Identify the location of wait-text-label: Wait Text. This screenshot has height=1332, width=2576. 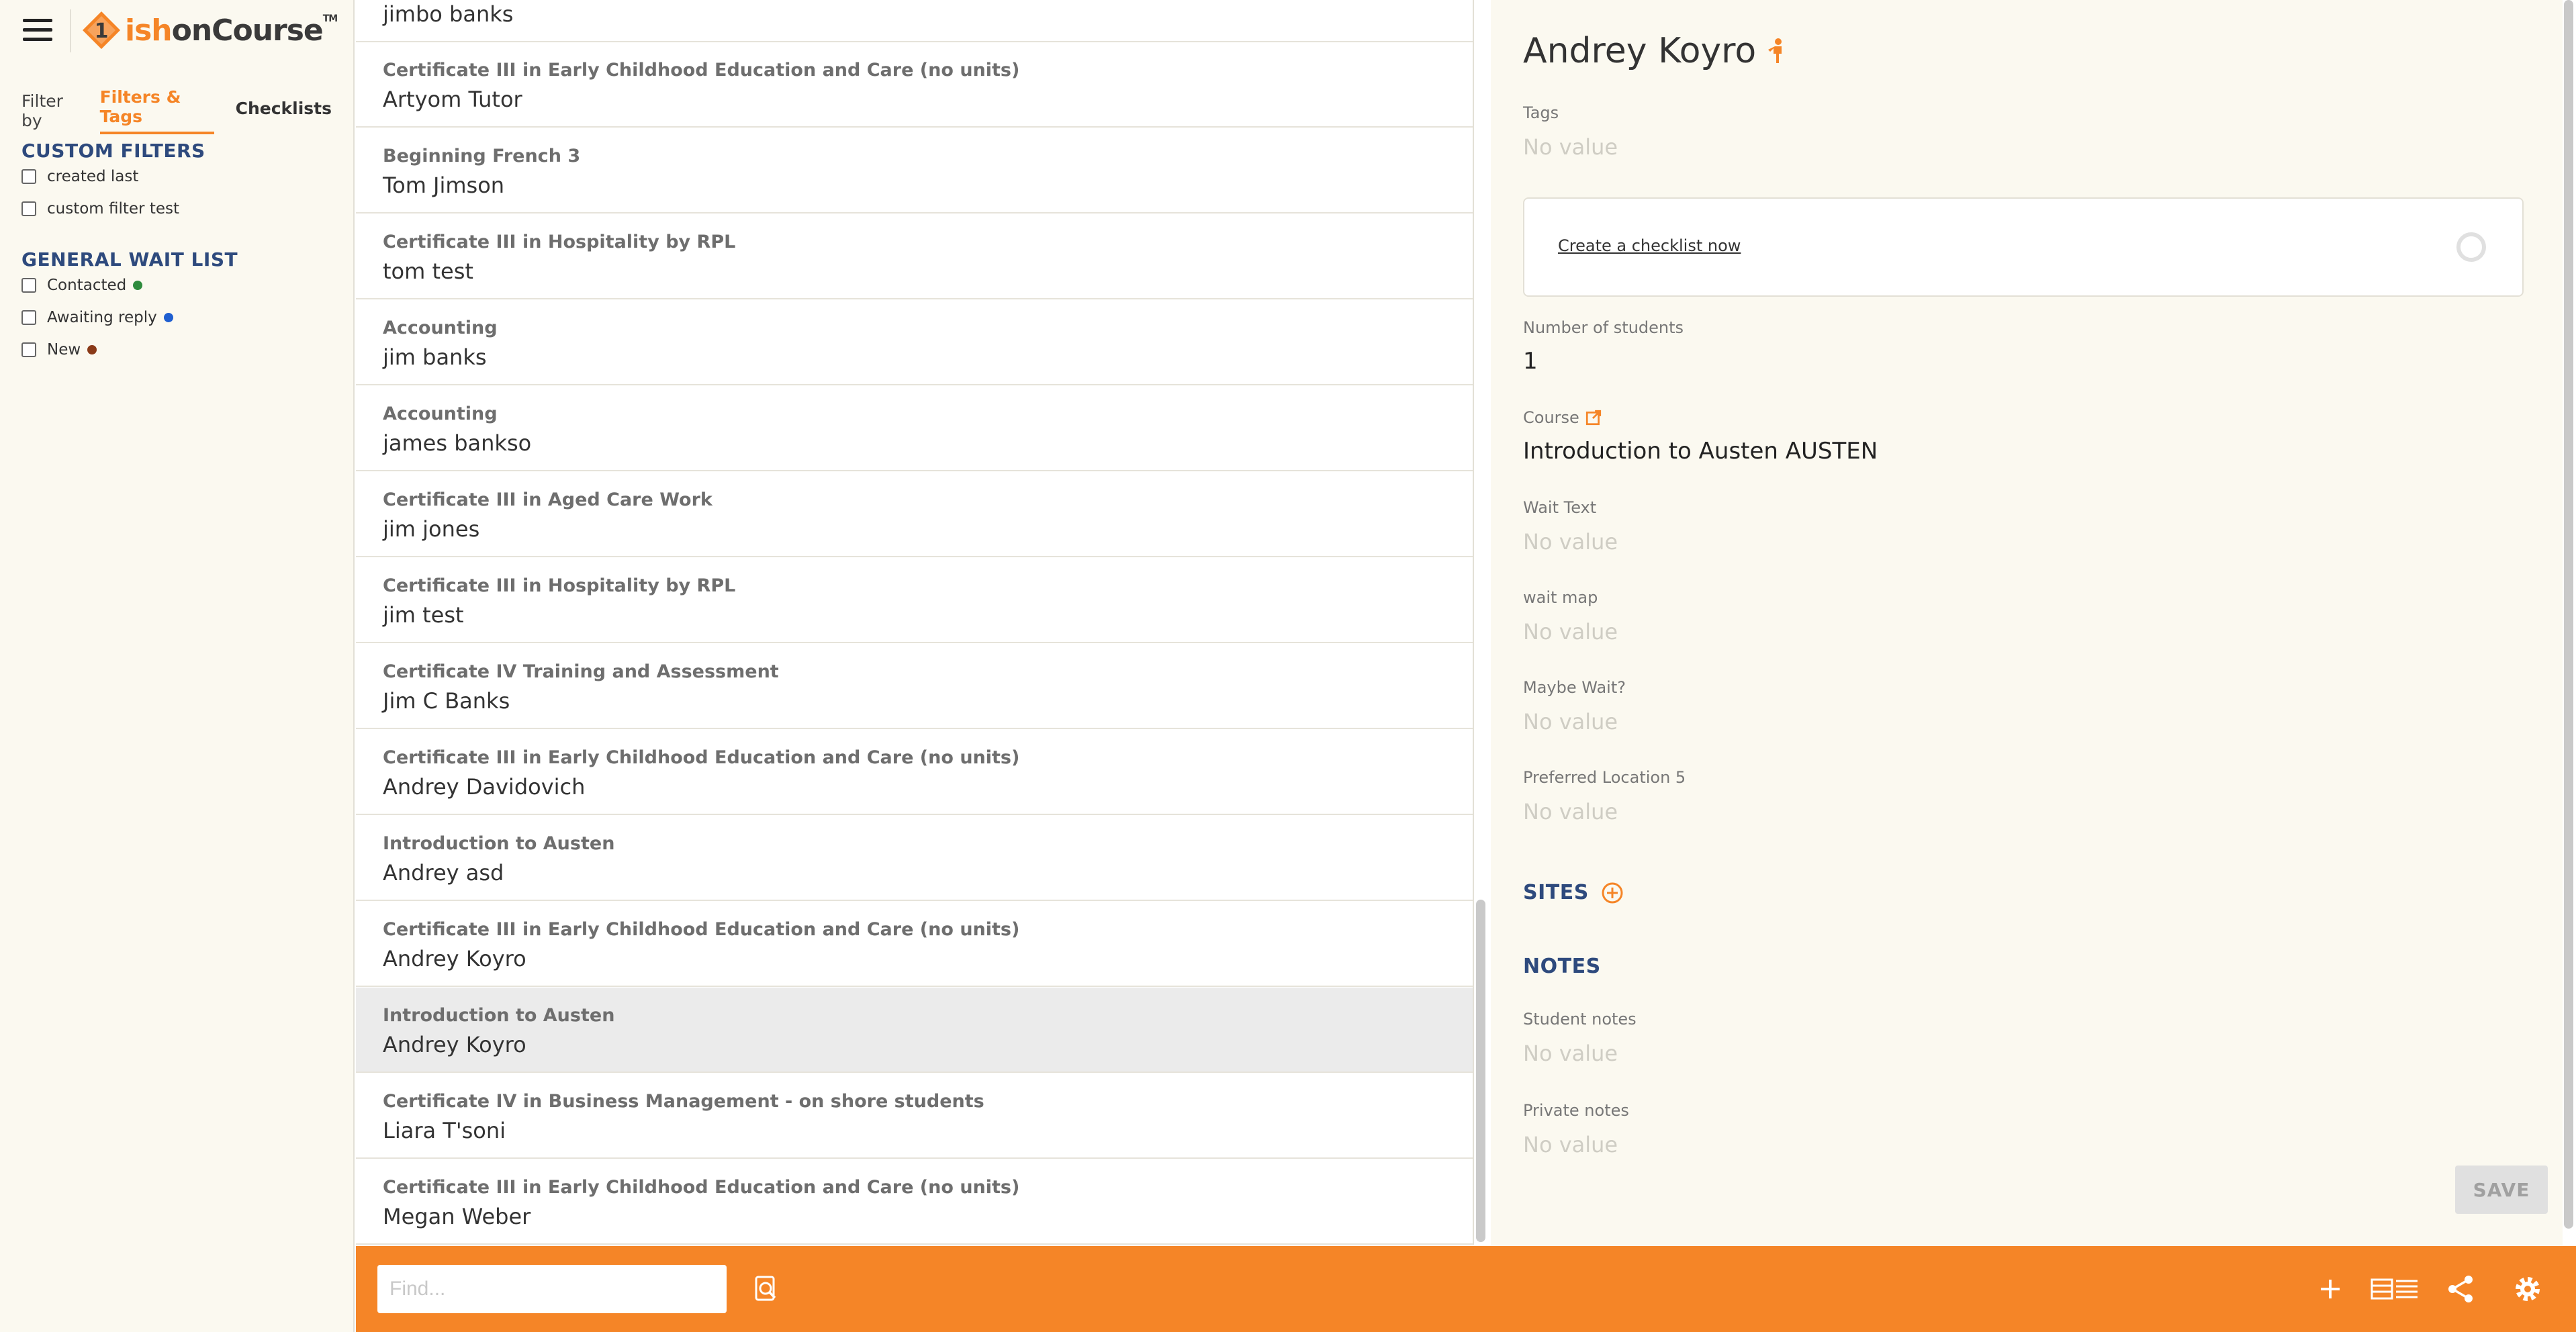
(1560, 507).